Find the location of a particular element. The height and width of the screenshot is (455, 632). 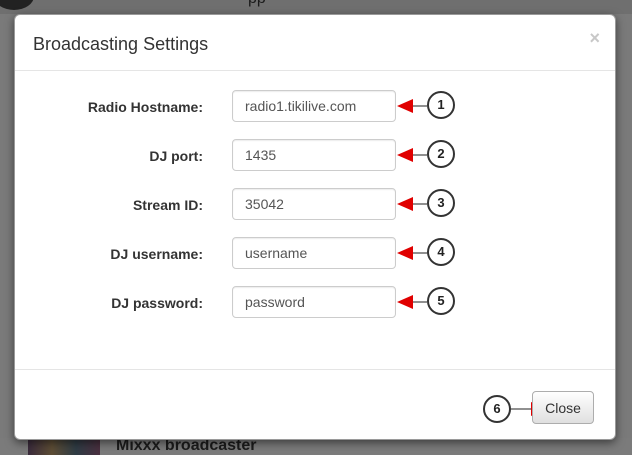

dj-password-label: DJ password: is located at coordinates (157, 303).